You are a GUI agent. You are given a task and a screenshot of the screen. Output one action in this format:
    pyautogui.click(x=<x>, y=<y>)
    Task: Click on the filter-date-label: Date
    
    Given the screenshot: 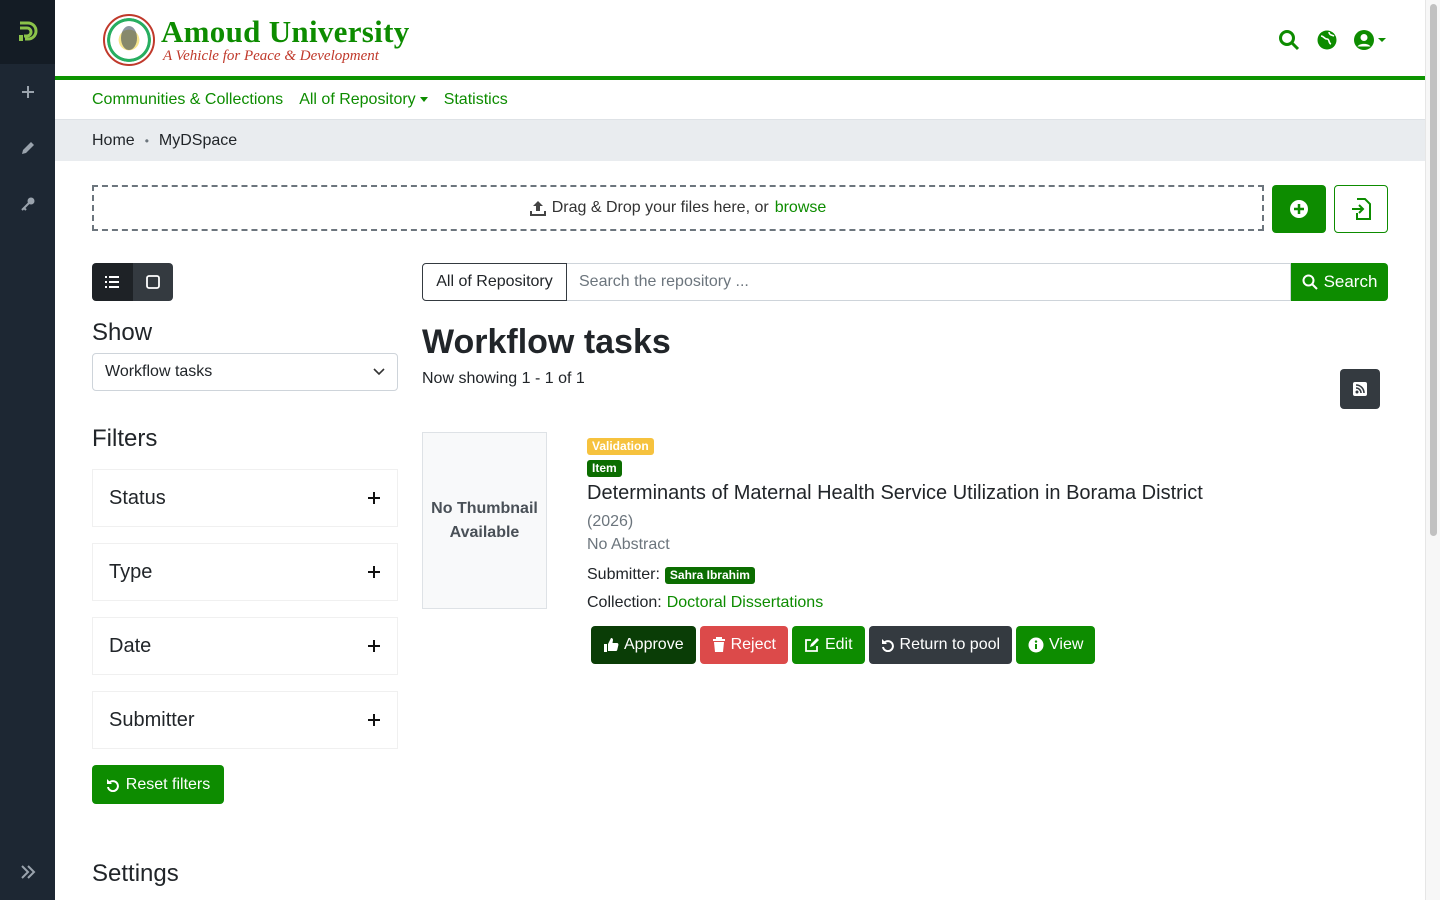 What is the action you would take?
    pyautogui.click(x=130, y=645)
    